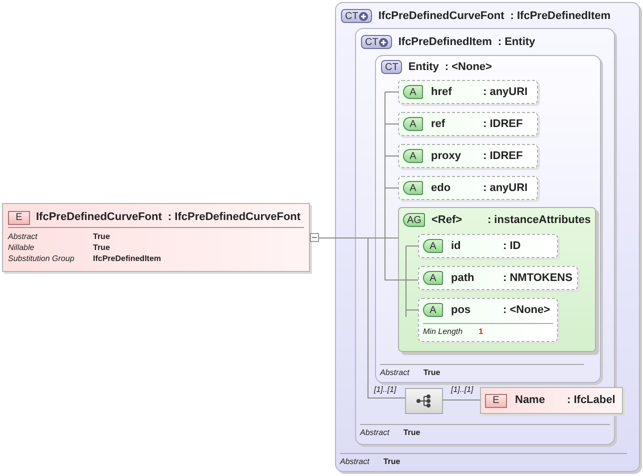  I want to click on type-base: : Entity, so click(517, 42).